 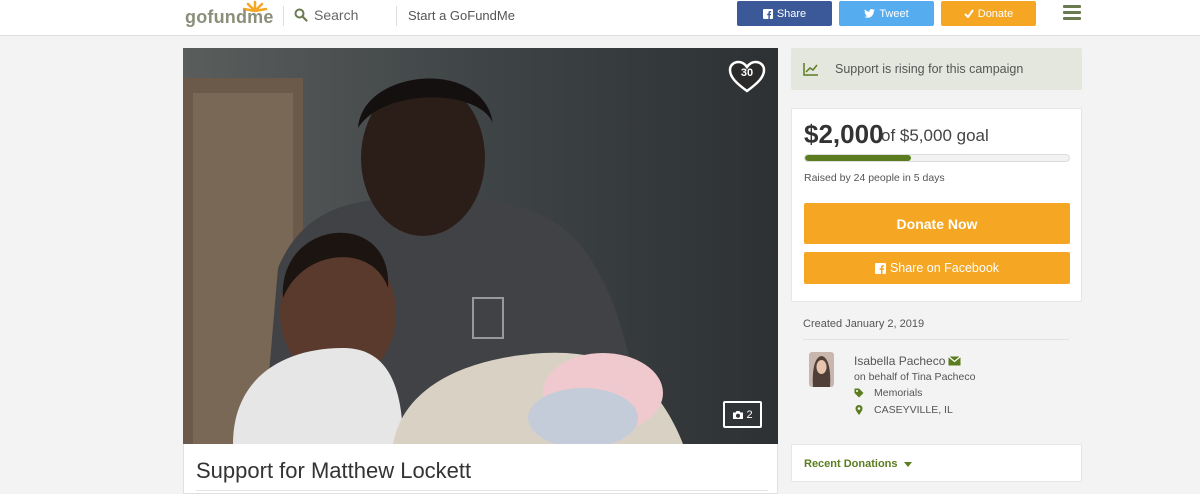 I want to click on organizer-name-row: Isabella Pacheco, so click(x=908, y=361).